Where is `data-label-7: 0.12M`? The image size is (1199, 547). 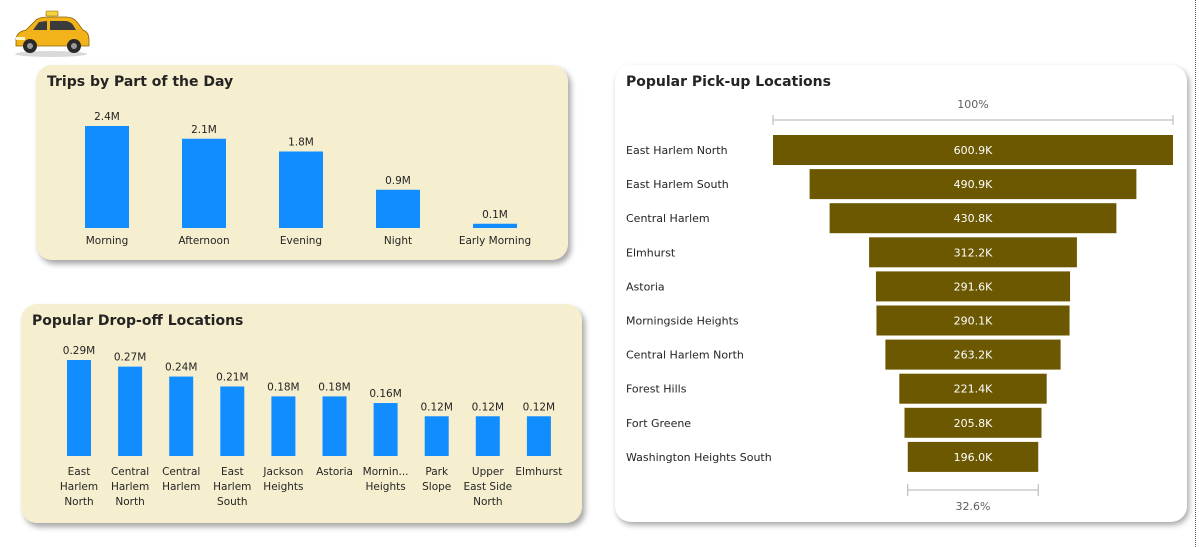
data-label-7: 0.12M is located at coordinates (436, 407).